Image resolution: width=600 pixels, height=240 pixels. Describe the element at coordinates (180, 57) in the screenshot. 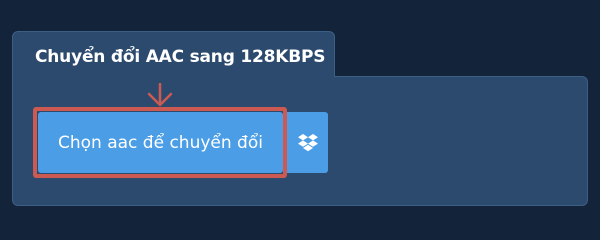

I see `converter-tab-title: Chuyển đổi AAC sang 128KBPS` at that location.